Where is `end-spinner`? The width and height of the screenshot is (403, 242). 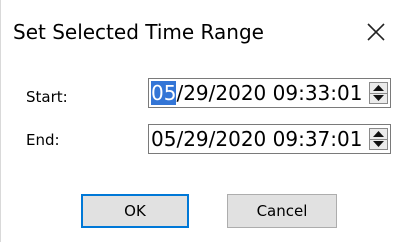 end-spinner is located at coordinates (378, 139).